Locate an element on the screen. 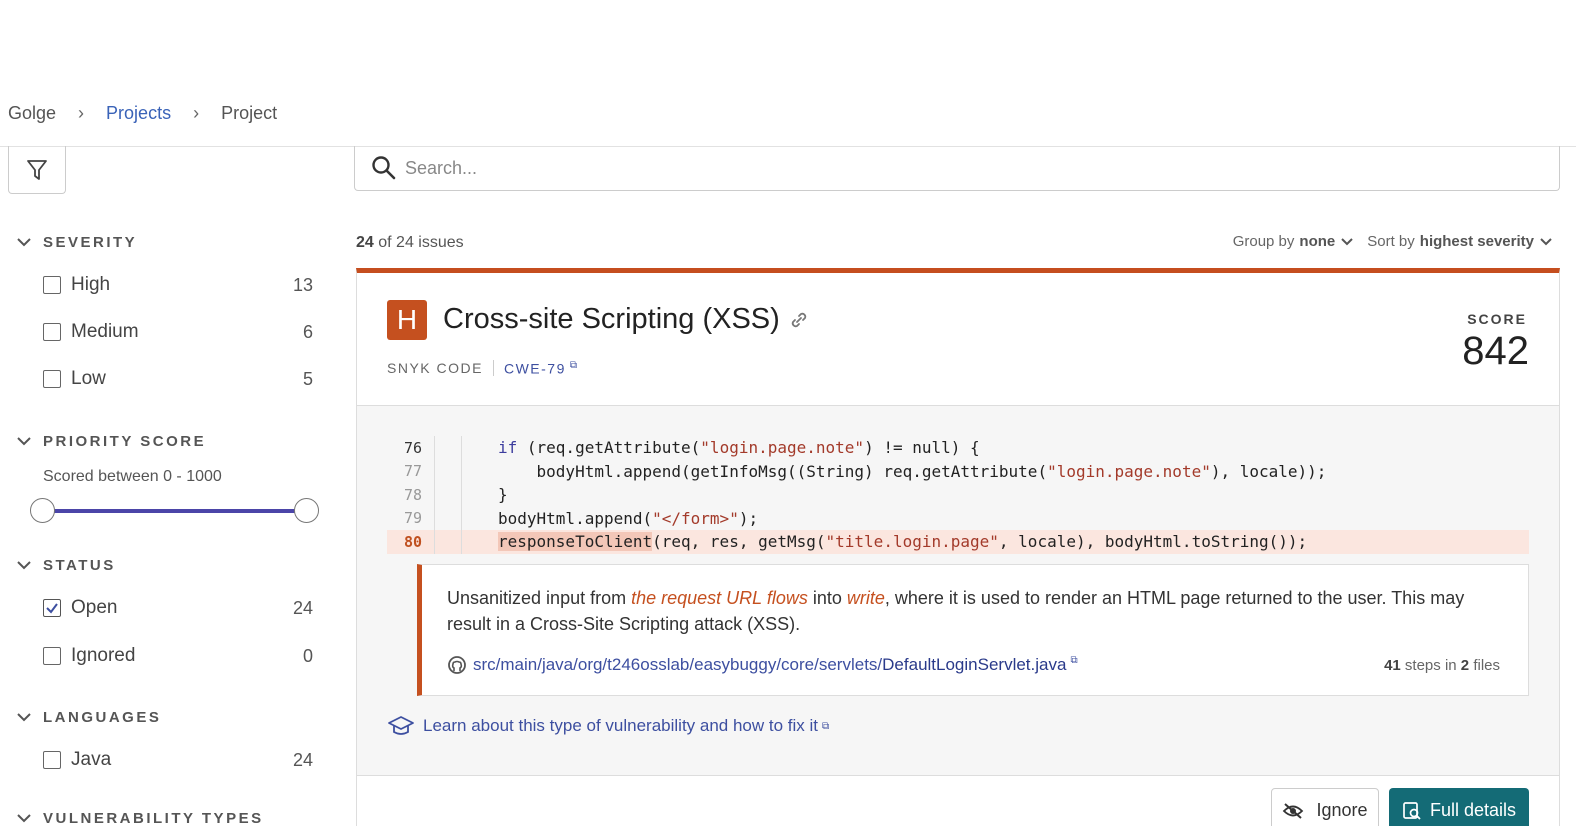 Image resolution: width=1576 pixels, height=826 pixels. steps-text: steps in is located at coordinates (1430, 665).